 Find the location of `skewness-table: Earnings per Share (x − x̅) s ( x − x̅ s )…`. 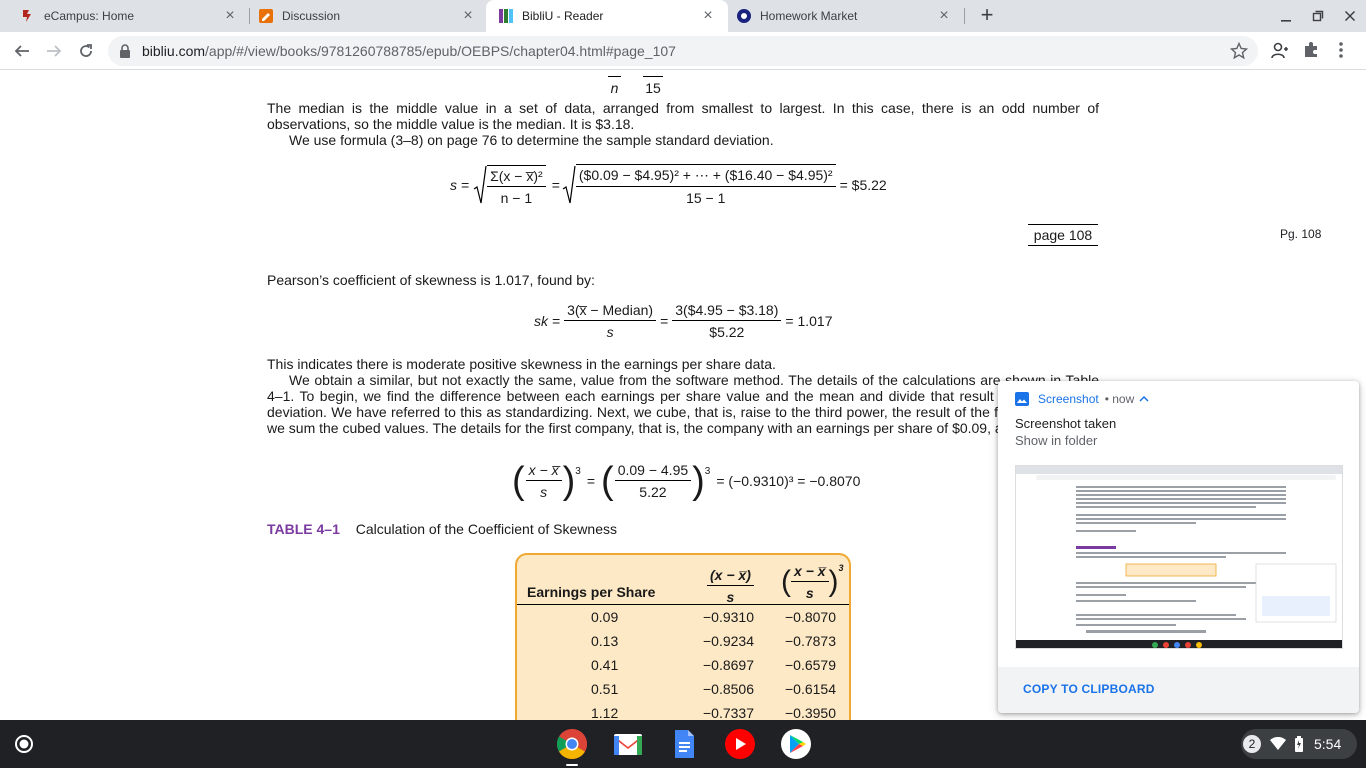

skewness-table: Earnings per Share (x − x̅) s ( x − x̅ s )… is located at coordinates (683, 636).